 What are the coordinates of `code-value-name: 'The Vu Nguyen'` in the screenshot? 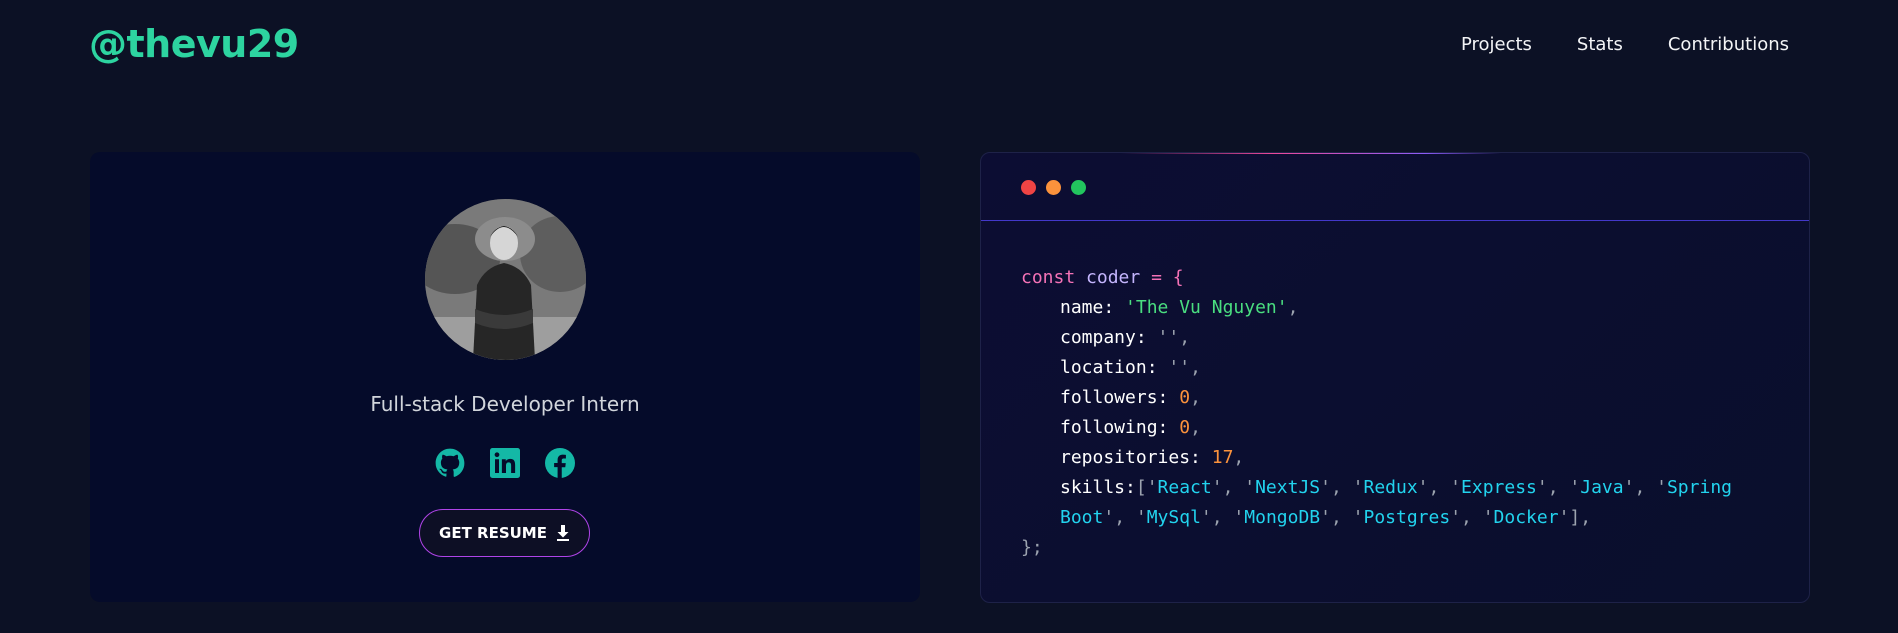 It's located at (1206, 307).